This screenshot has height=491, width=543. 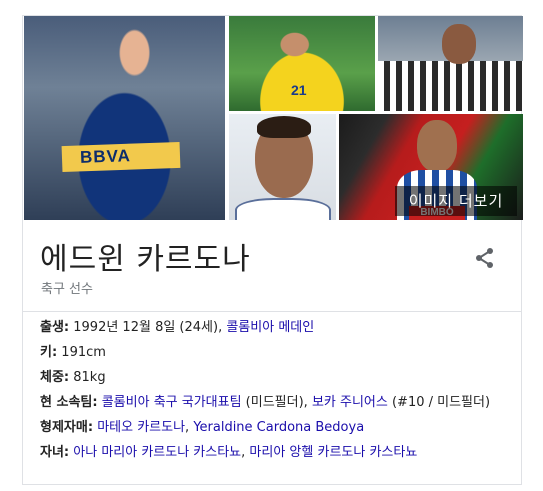 I want to click on fact-value: 81kg, so click(x=87, y=377).